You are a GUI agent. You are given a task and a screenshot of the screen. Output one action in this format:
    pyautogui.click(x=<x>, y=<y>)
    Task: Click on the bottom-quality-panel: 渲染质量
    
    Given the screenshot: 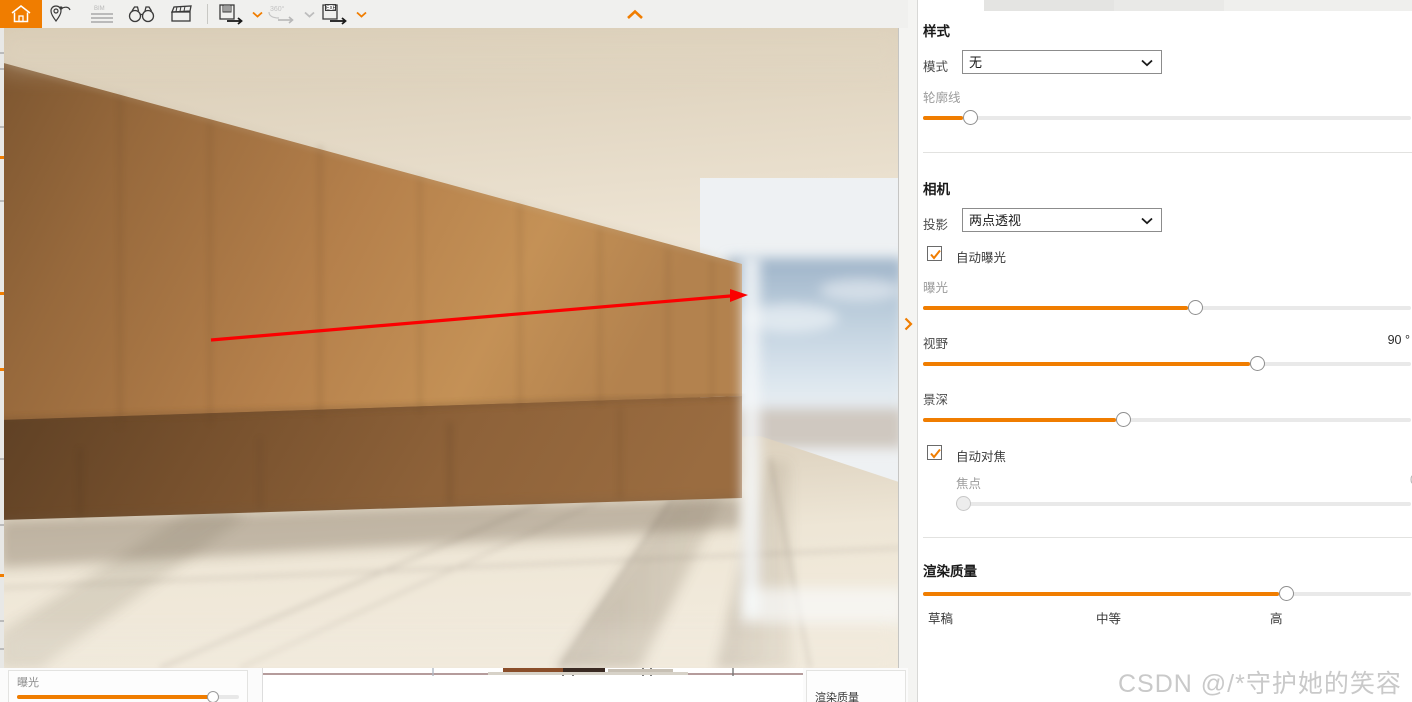 What is the action you would take?
    pyautogui.click(x=856, y=686)
    